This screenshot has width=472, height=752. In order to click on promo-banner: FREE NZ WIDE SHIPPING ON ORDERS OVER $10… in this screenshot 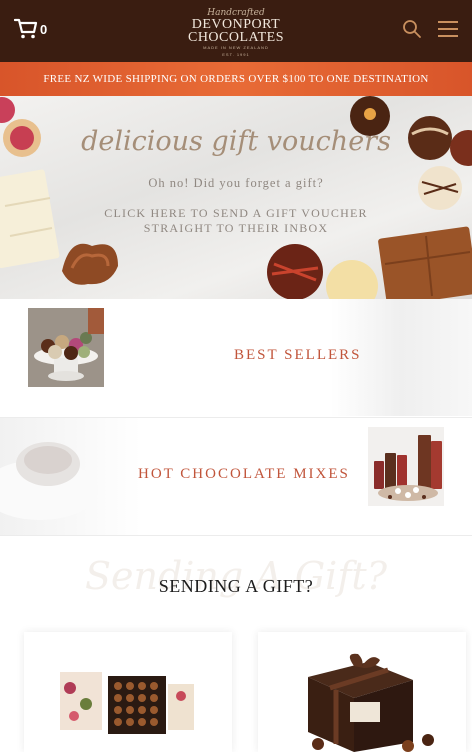, I will do `click(236, 79)`.